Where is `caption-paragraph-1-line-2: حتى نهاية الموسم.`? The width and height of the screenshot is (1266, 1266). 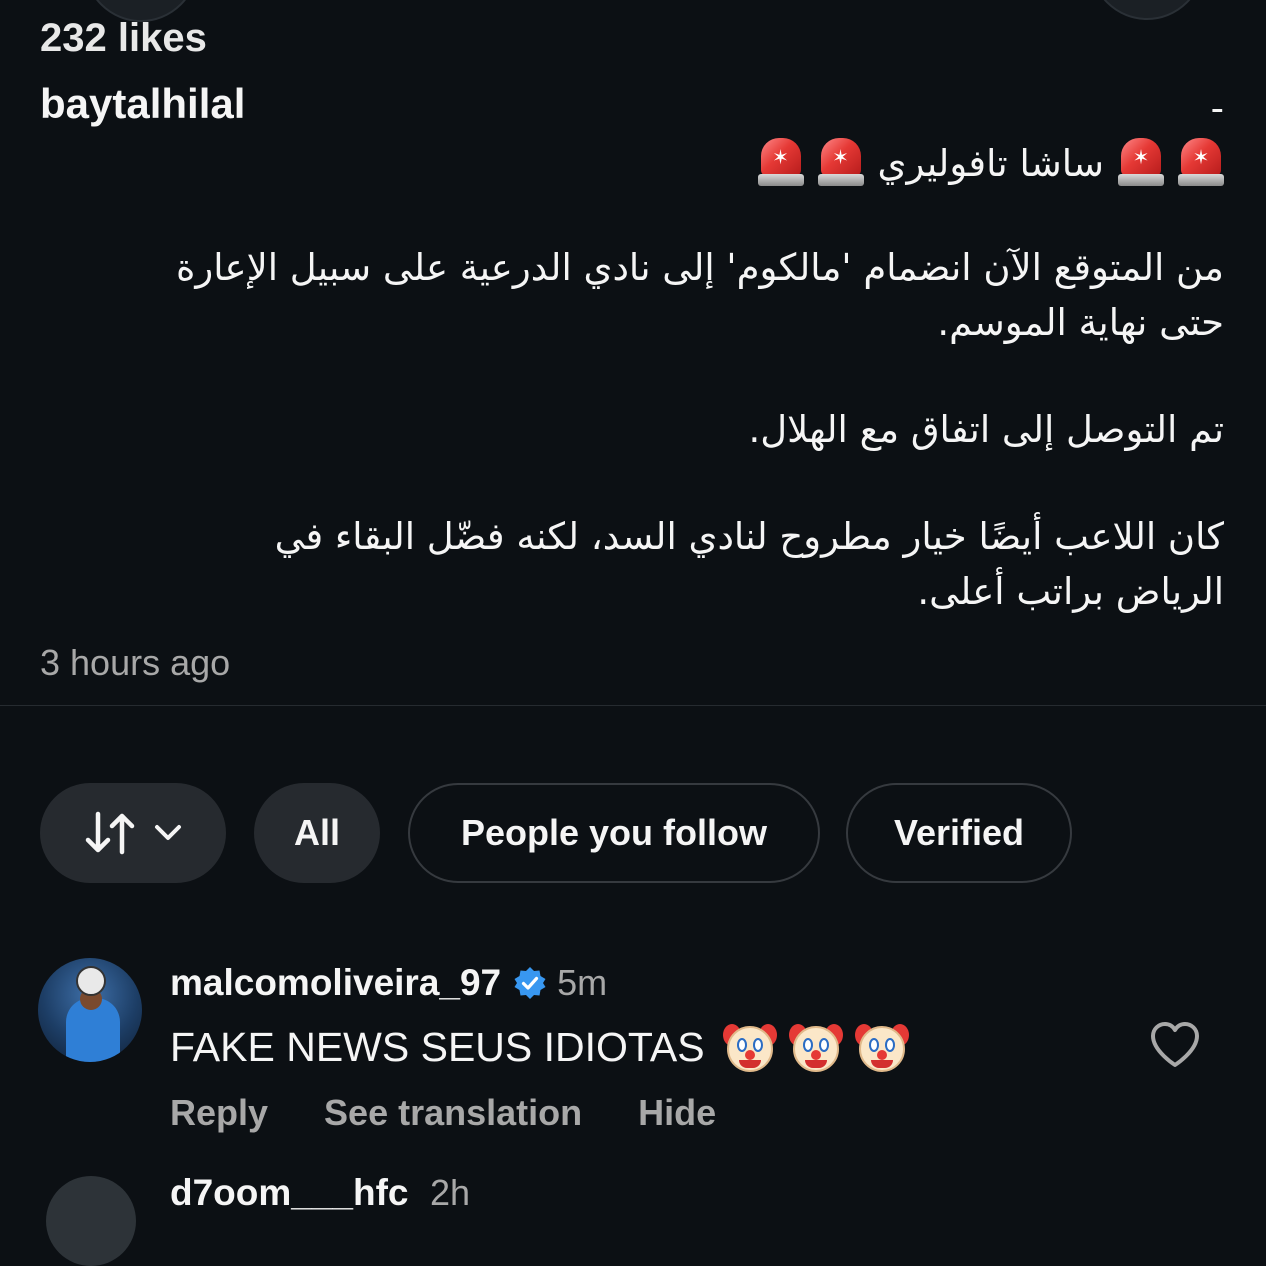
caption-paragraph-1-line-2: حتى نهاية الموسم. is located at coordinates (1080, 322).